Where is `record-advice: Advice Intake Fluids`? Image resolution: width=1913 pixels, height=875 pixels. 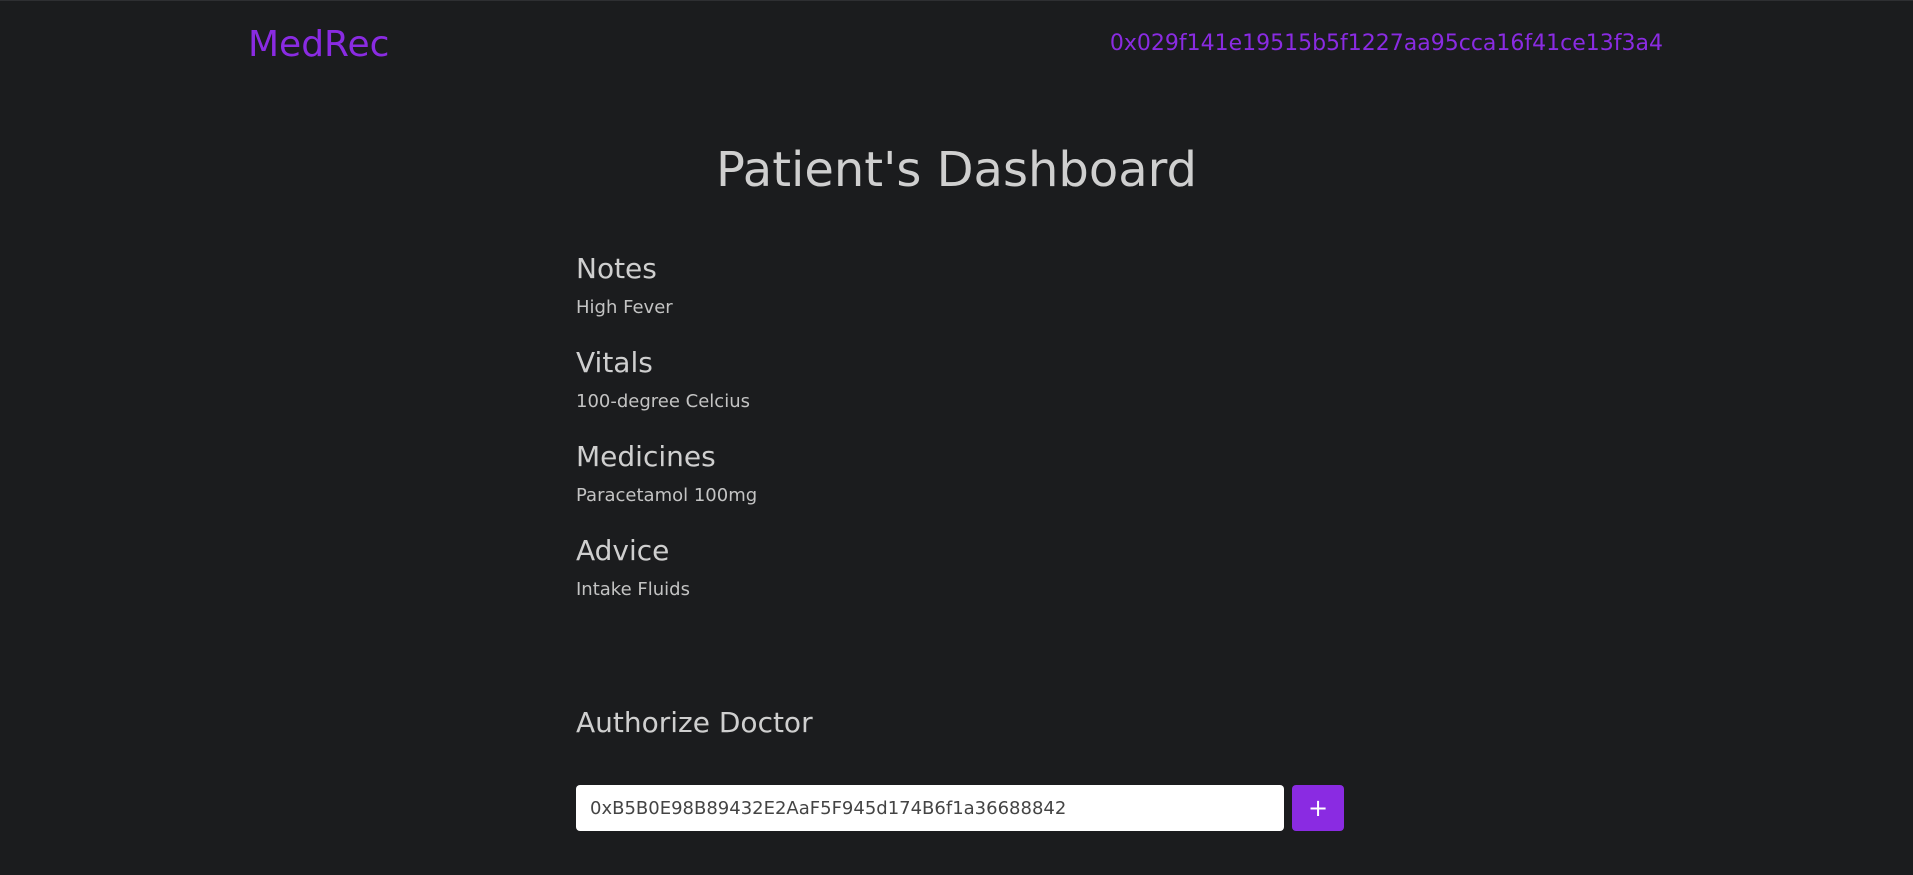 record-advice: Advice Intake Fluids is located at coordinates (956, 568).